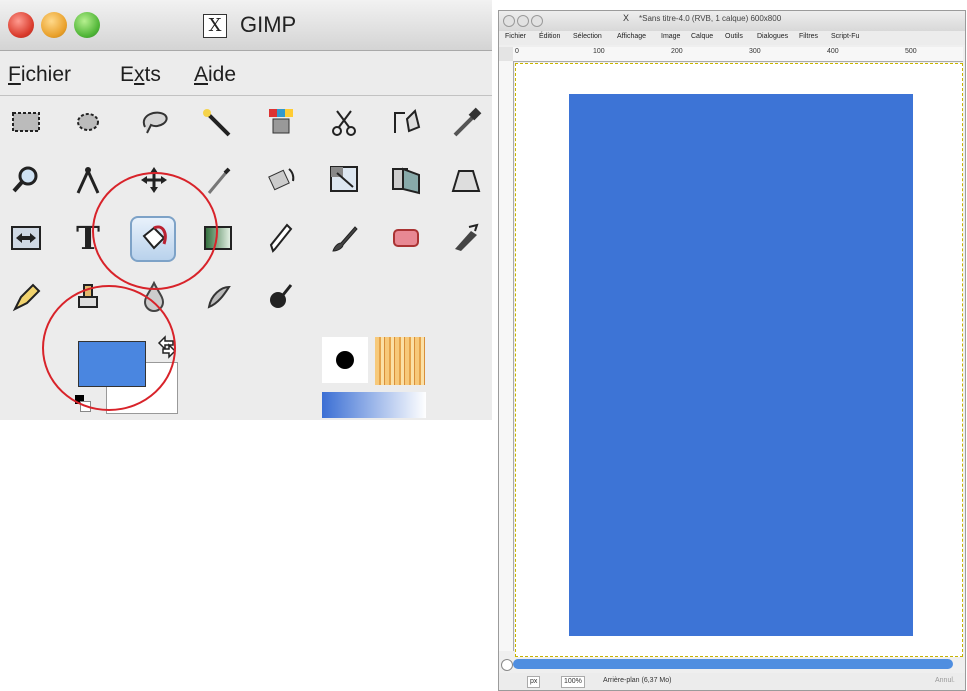  I want to click on menu-image: Image, so click(670, 36).